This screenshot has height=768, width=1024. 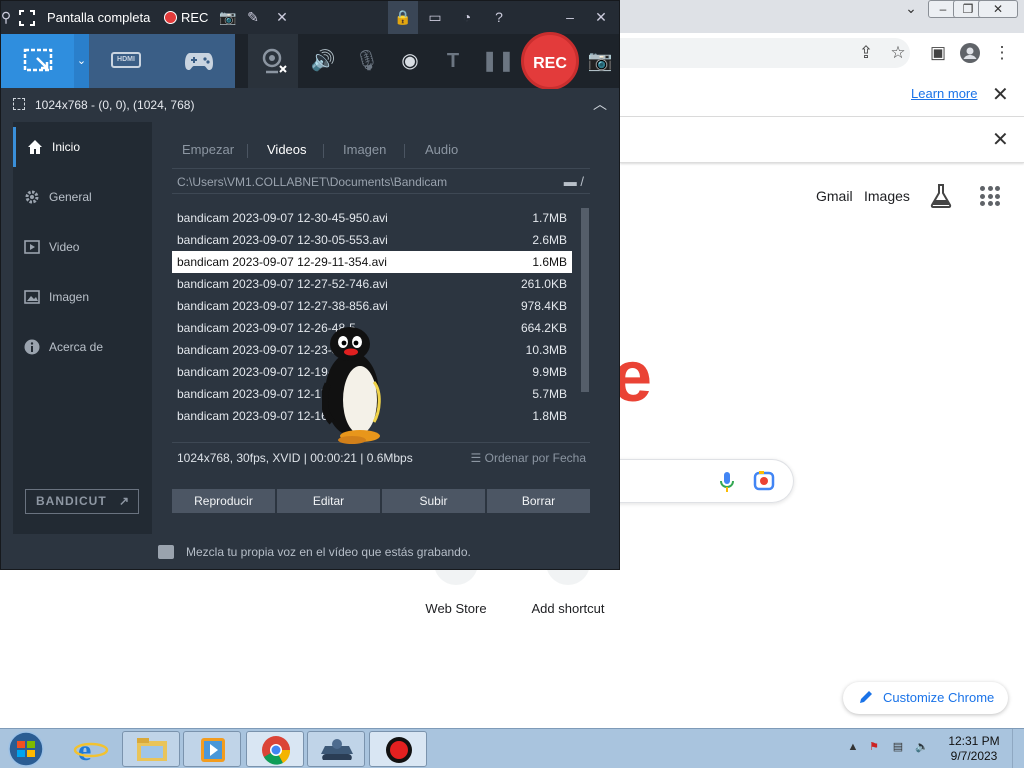 What do you see at coordinates (19, 104) in the screenshot?
I see `region-icon` at bounding box center [19, 104].